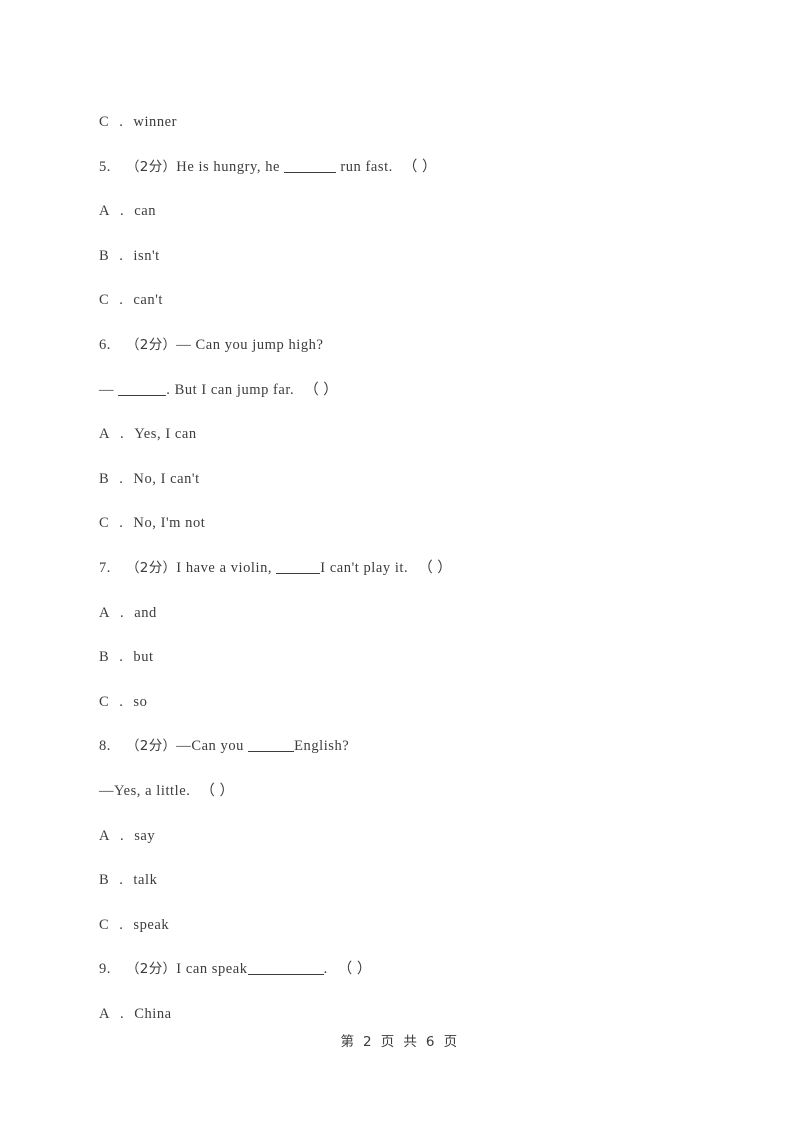  What do you see at coordinates (409, 925) in the screenshot?
I see `option-row: C. speak` at bounding box center [409, 925].